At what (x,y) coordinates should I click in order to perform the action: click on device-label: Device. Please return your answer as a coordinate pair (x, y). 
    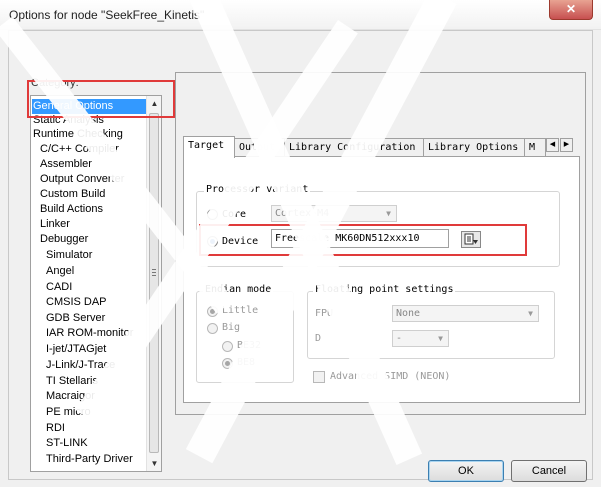
    Looking at the image, I should click on (240, 241).